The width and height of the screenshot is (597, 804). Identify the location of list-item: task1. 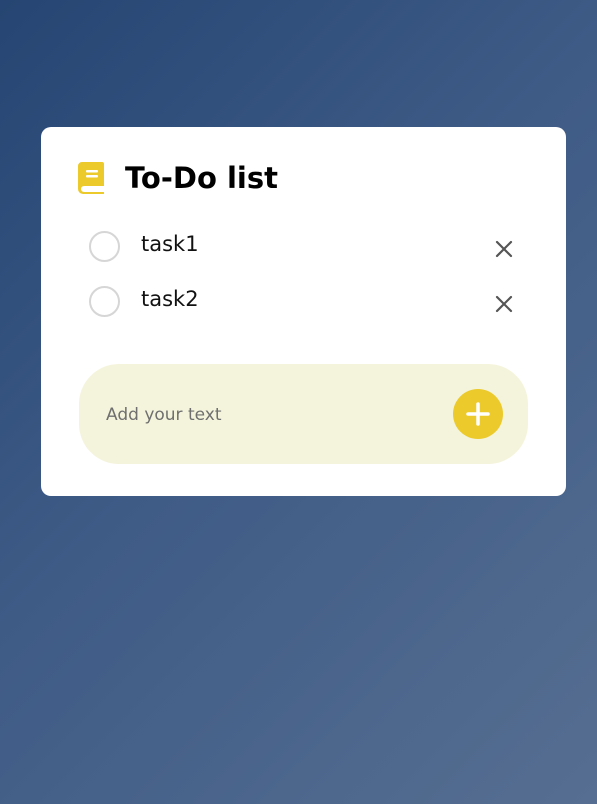
(304, 258).